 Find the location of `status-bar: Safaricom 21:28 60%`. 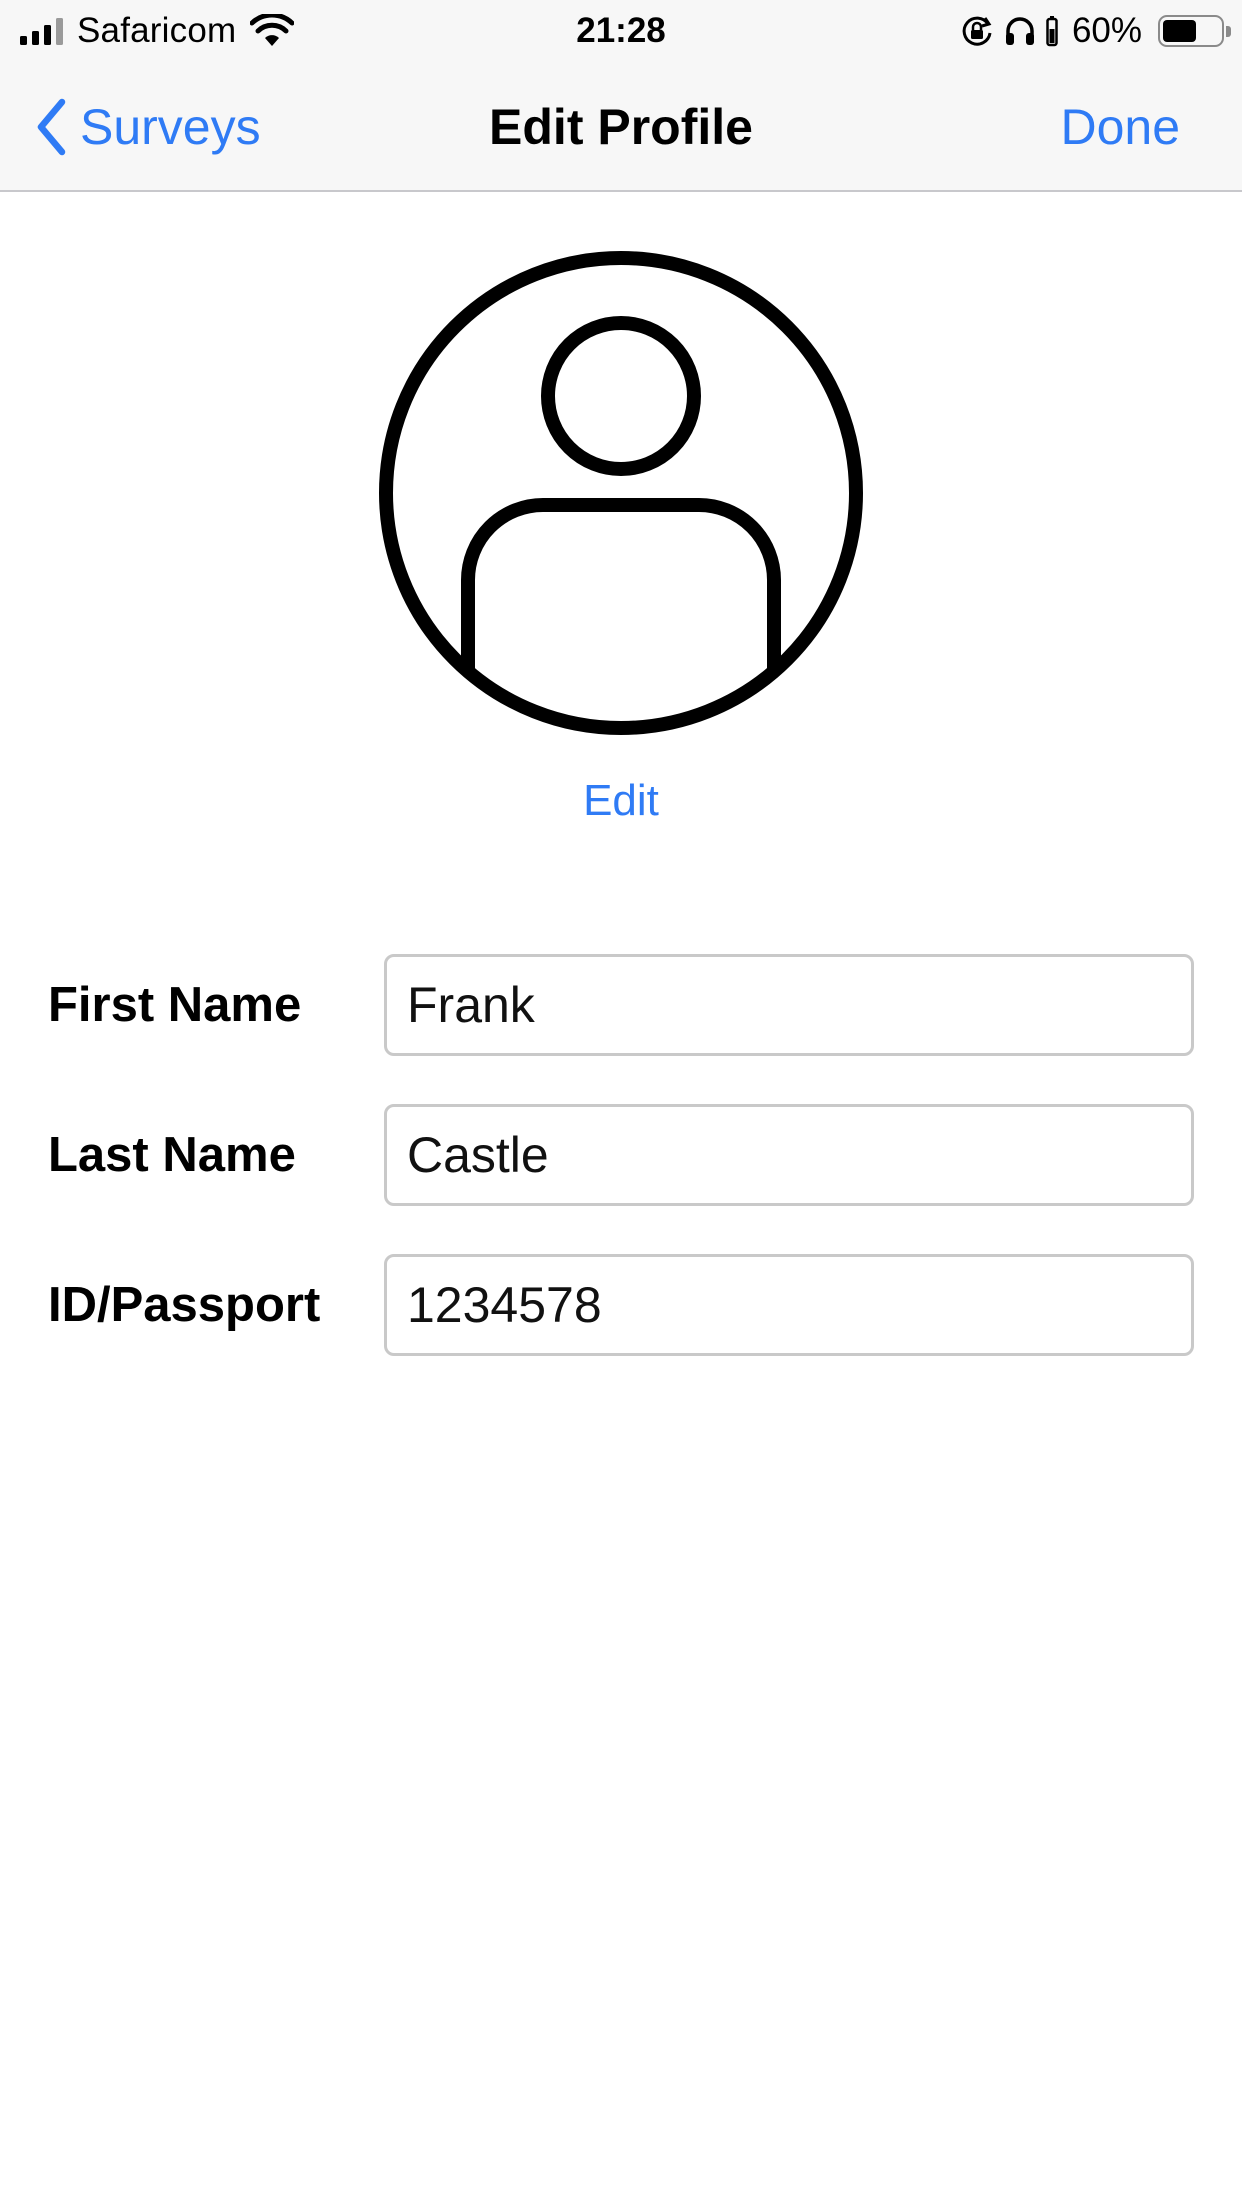

status-bar: Safaricom 21:28 60% is located at coordinates (621, 31).